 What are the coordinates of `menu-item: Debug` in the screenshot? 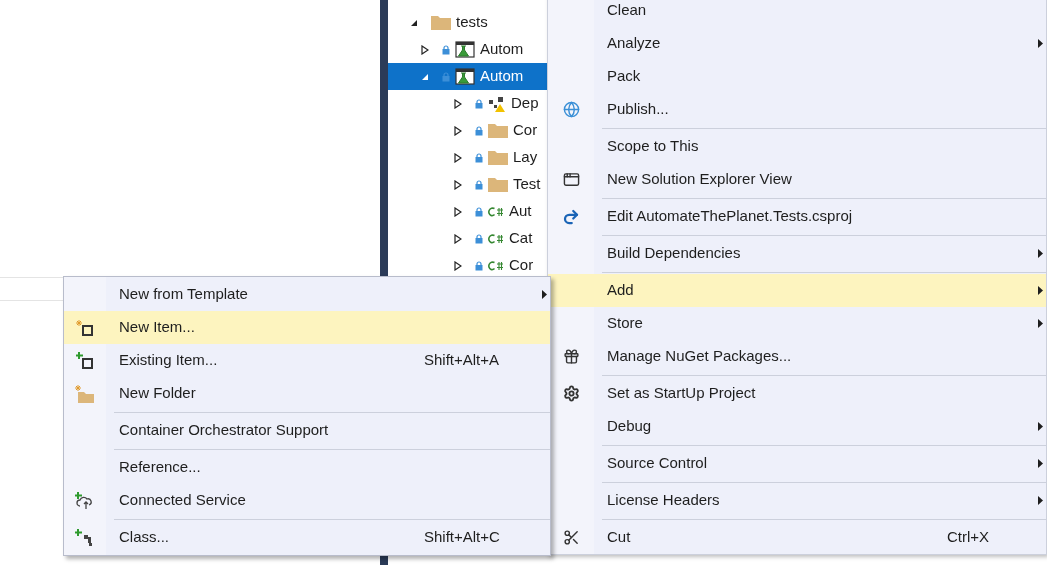 It's located at (797, 426).